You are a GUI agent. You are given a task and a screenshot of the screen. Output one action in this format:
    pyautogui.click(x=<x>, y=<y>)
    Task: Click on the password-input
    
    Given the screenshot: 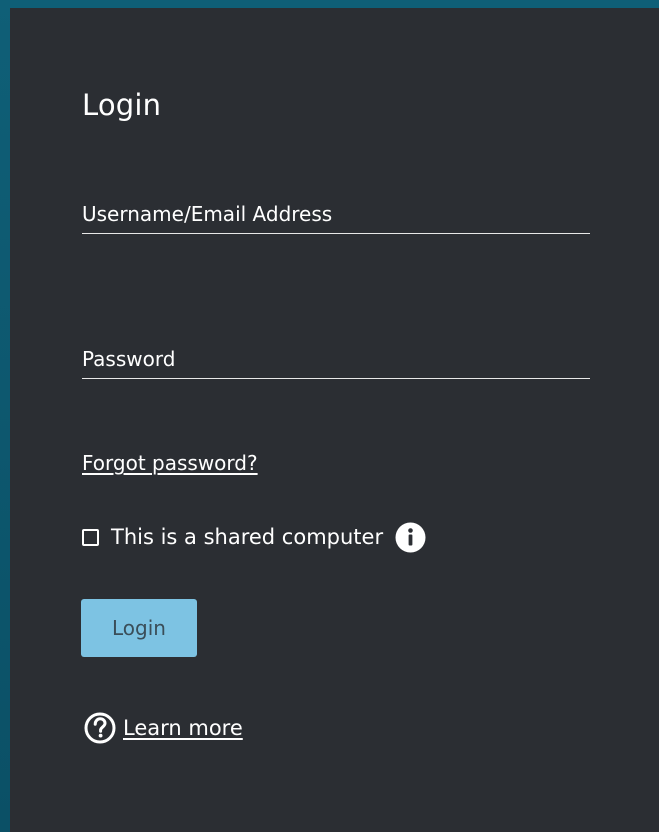 What is the action you would take?
    pyautogui.click(x=336, y=359)
    